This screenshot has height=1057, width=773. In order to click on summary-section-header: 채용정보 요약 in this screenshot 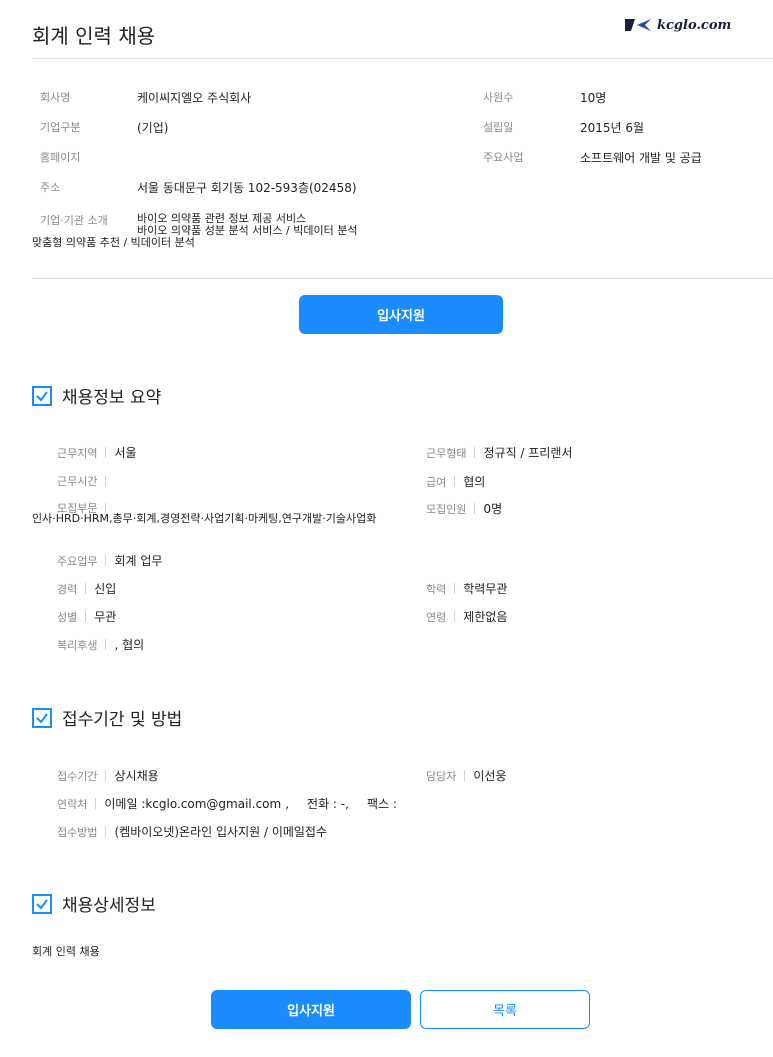, I will do `click(96, 395)`.